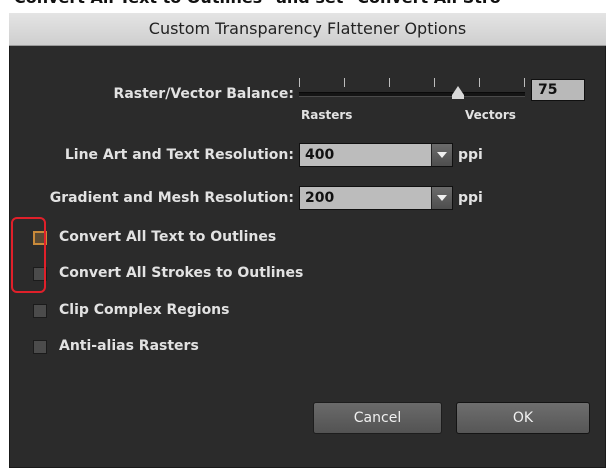  What do you see at coordinates (40, 311) in the screenshot?
I see `clip-complex-regions-checkbox` at bounding box center [40, 311].